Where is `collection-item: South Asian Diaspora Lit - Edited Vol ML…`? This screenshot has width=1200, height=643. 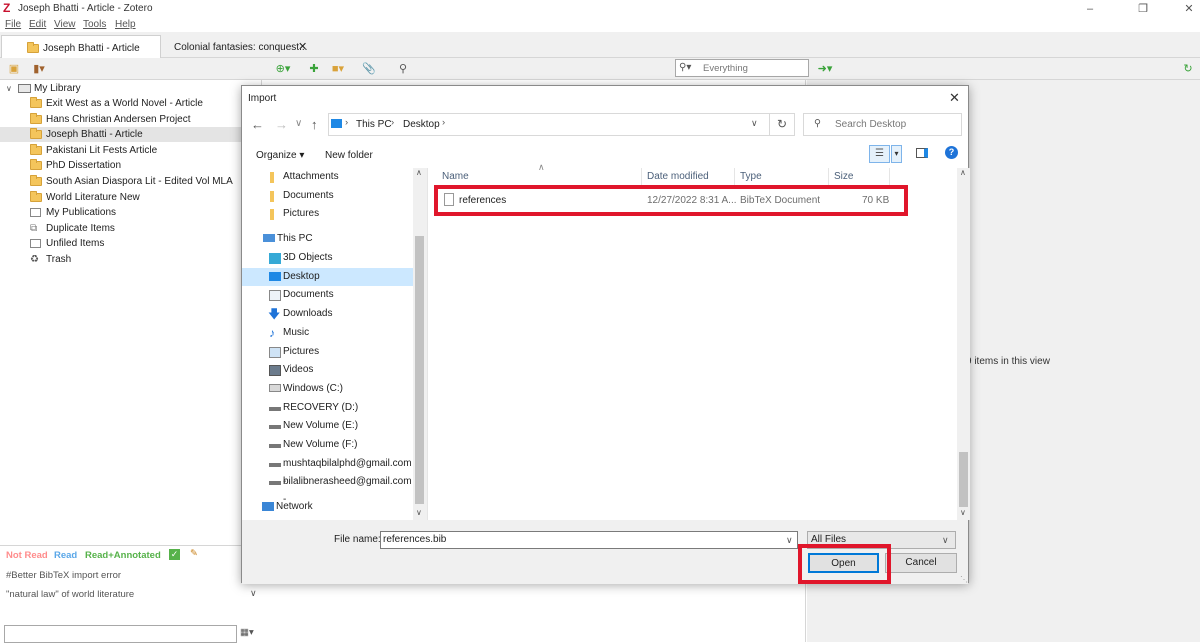
collection-item: South Asian Diaspora Lit - Edited Vol ML… is located at coordinates (131, 181).